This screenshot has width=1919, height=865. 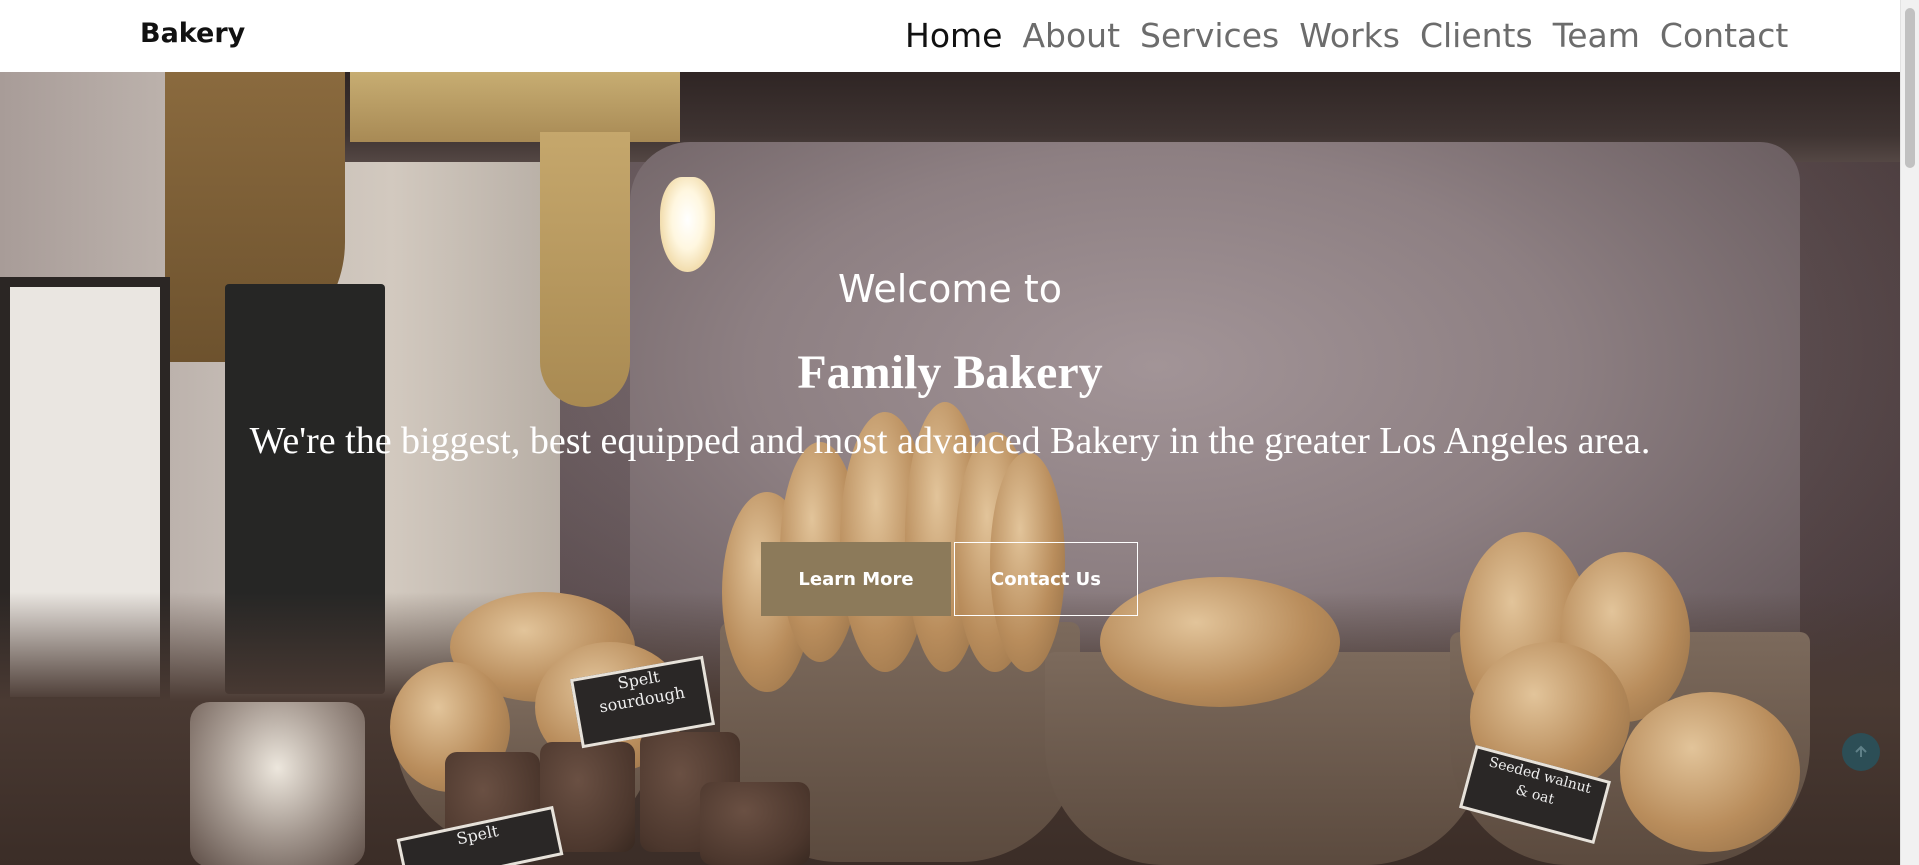 What do you see at coordinates (953, 36) in the screenshot?
I see `nav-link-home: Home` at bounding box center [953, 36].